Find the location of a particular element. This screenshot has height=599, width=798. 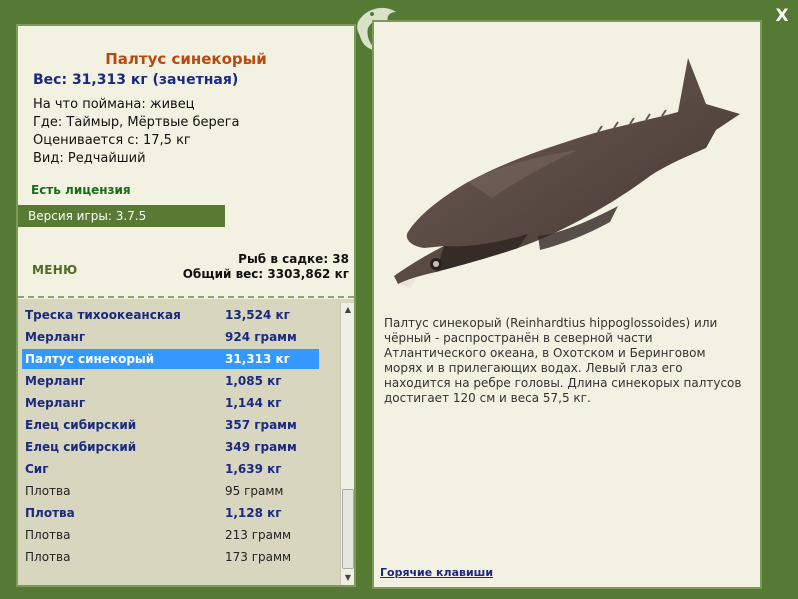

catch-weight: 349 грамм is located at coordinates (261, 447).